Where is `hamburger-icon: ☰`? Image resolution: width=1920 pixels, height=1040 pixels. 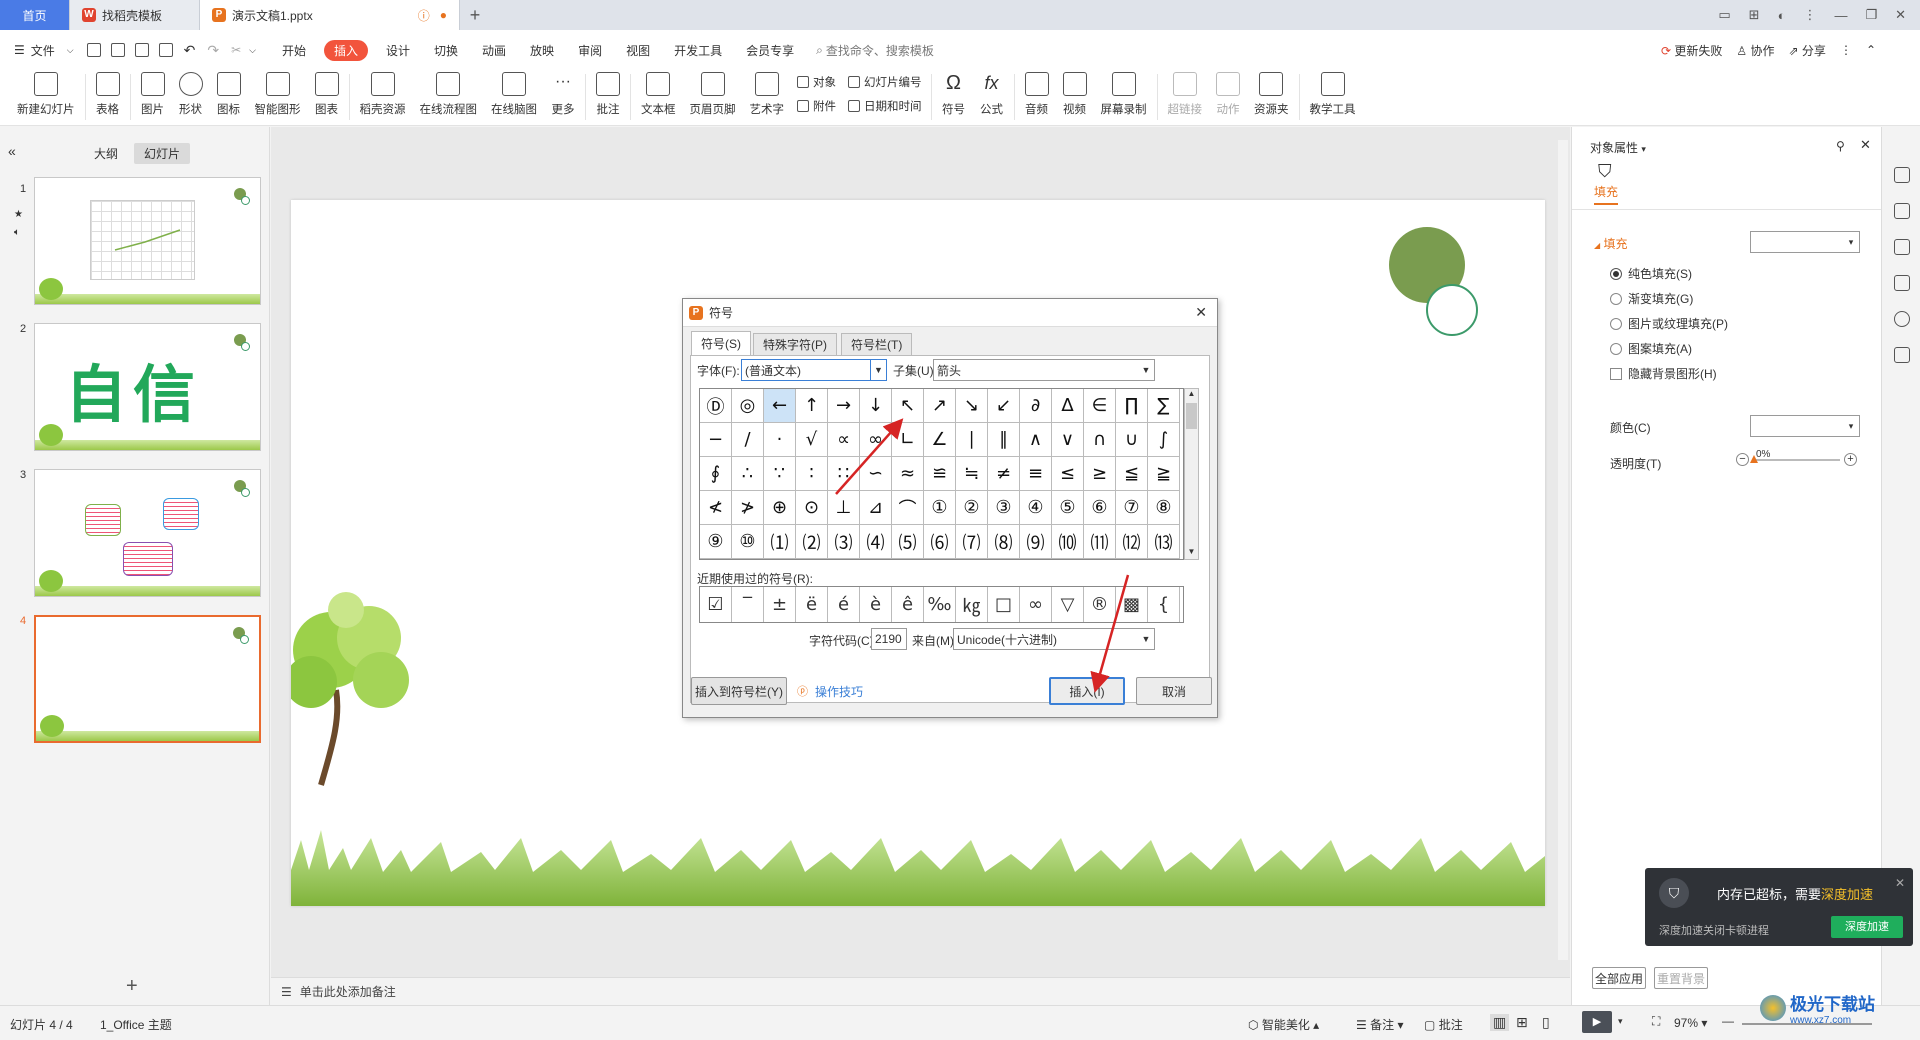
hamburger-icon: ☰ is located at coordinates (15, 50).